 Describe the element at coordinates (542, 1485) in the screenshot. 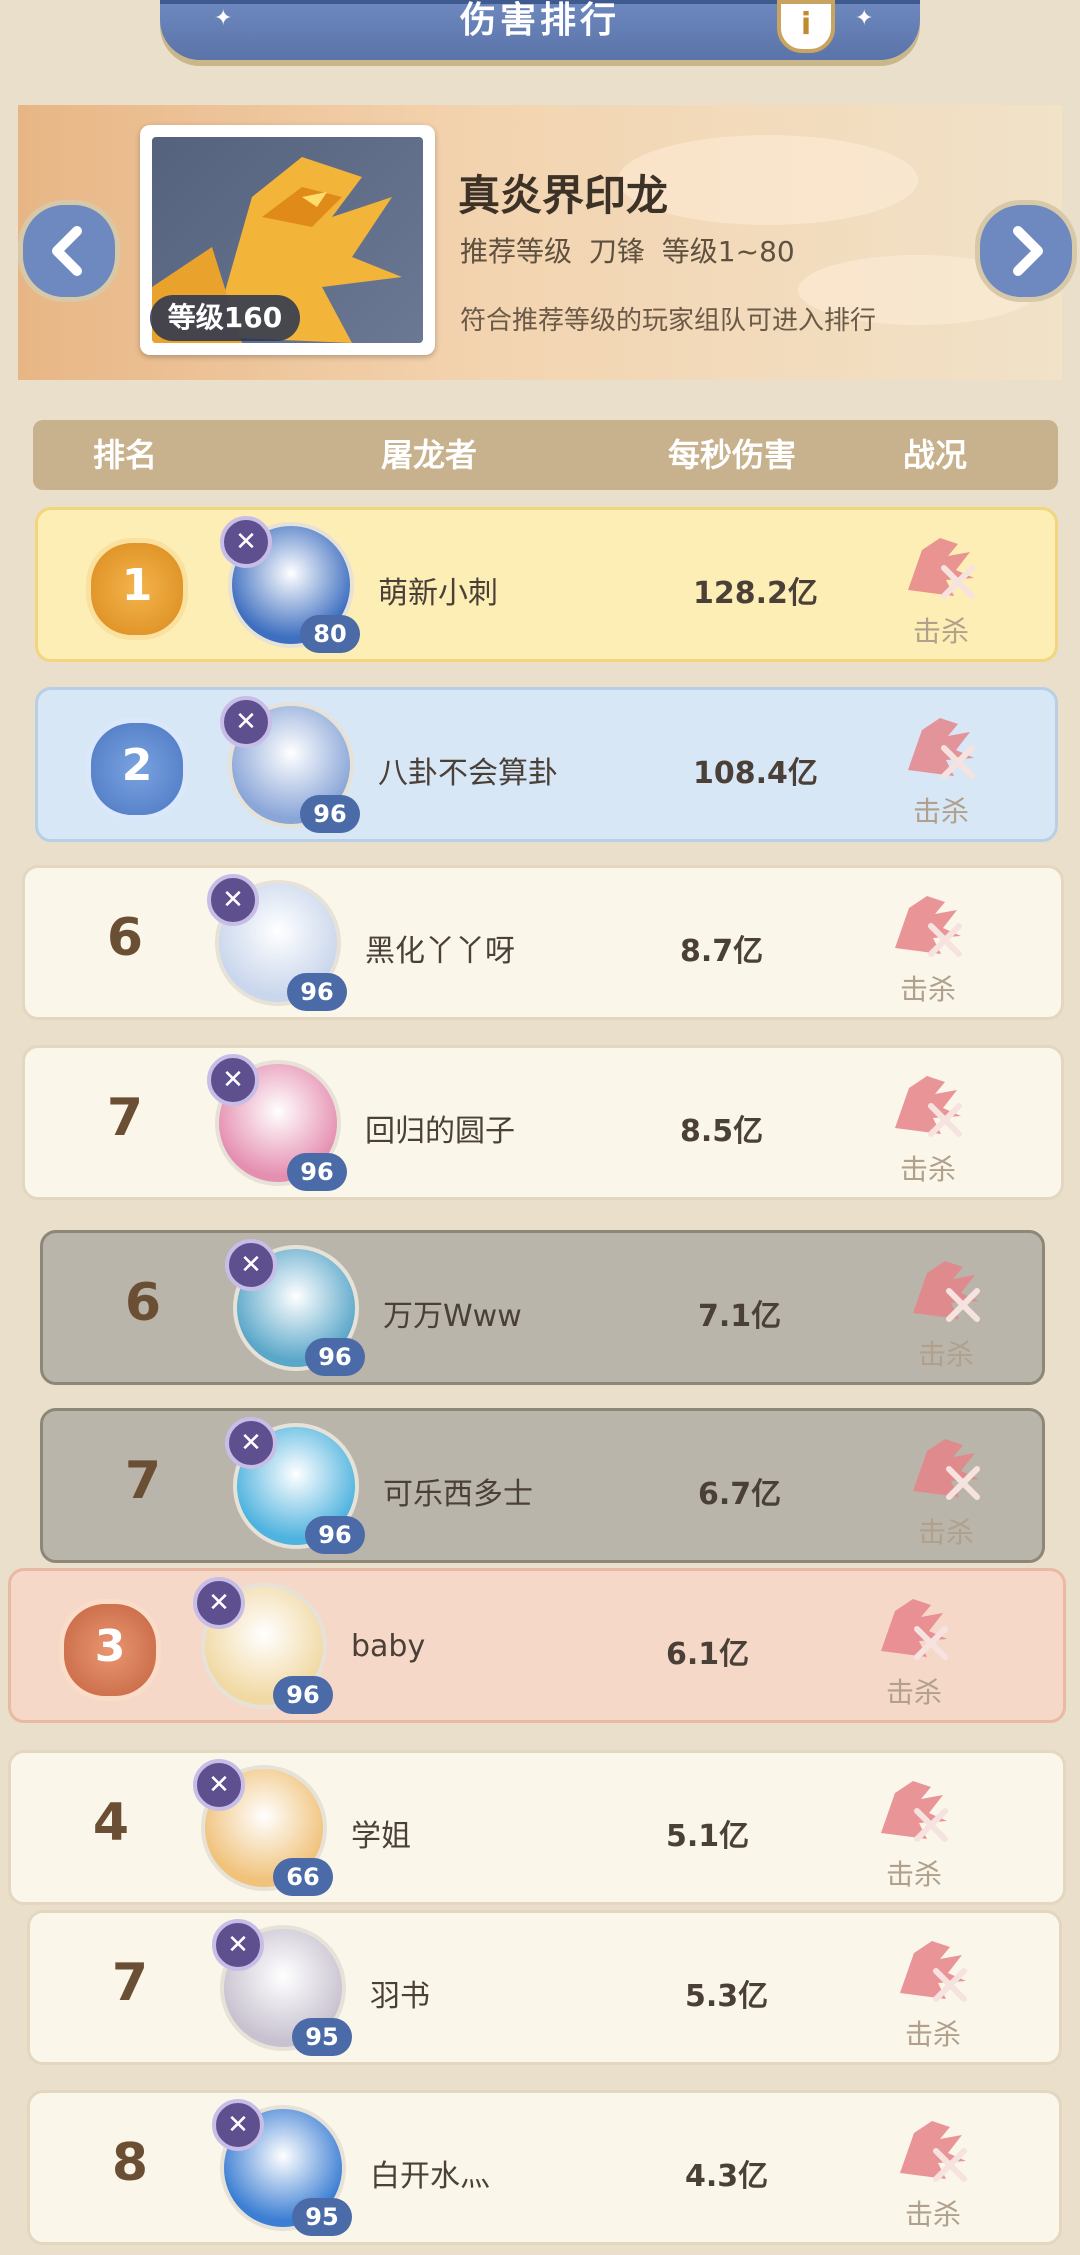

I see `ranking-row: 7 ✕ 96 可乐西多士 6.7亿击杀` at that location.